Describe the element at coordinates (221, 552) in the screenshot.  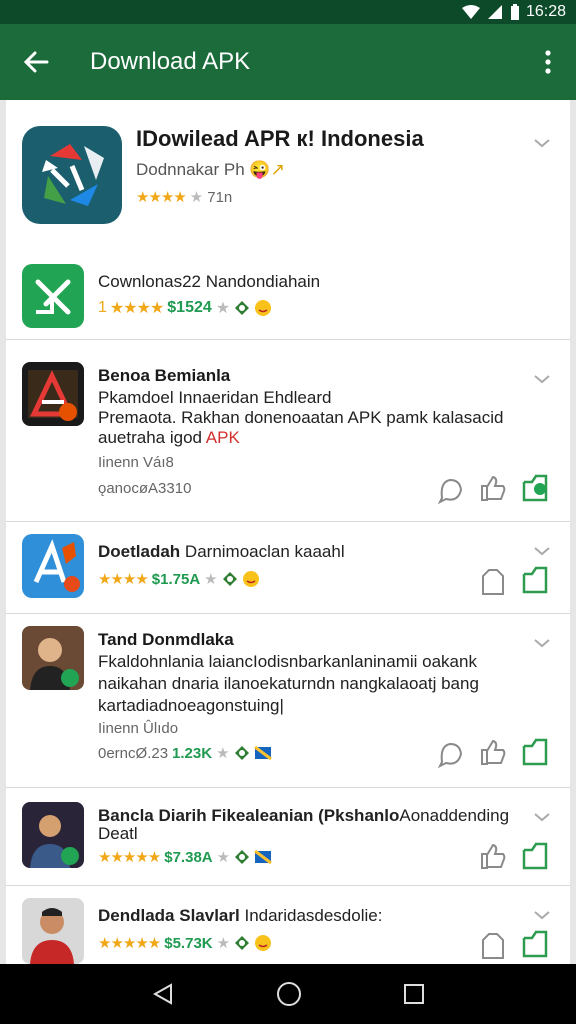
I see `app-title: Doetladah Darnimoaclan kaaahl` at that location.